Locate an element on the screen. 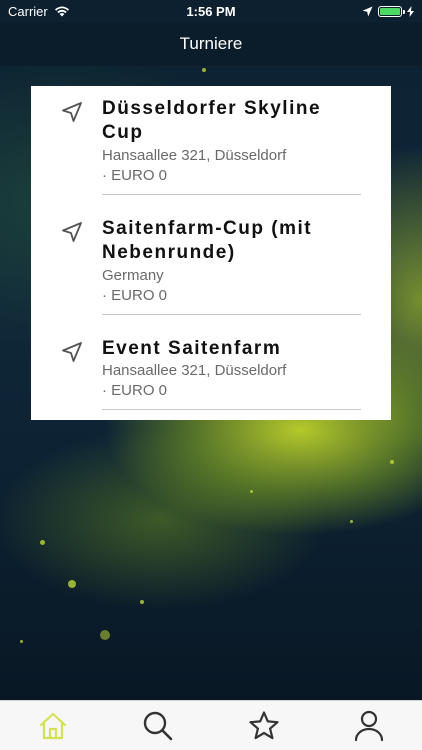 The width and height of the screenshot is (422, 750). home-icon is located at coordinates (52, 725).